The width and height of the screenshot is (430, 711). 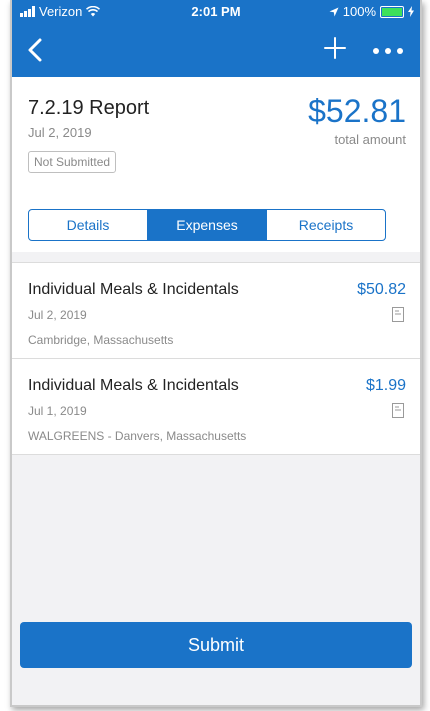 I want to click on expense-date: Jul 1, 2019, so click(x=57, y=411).